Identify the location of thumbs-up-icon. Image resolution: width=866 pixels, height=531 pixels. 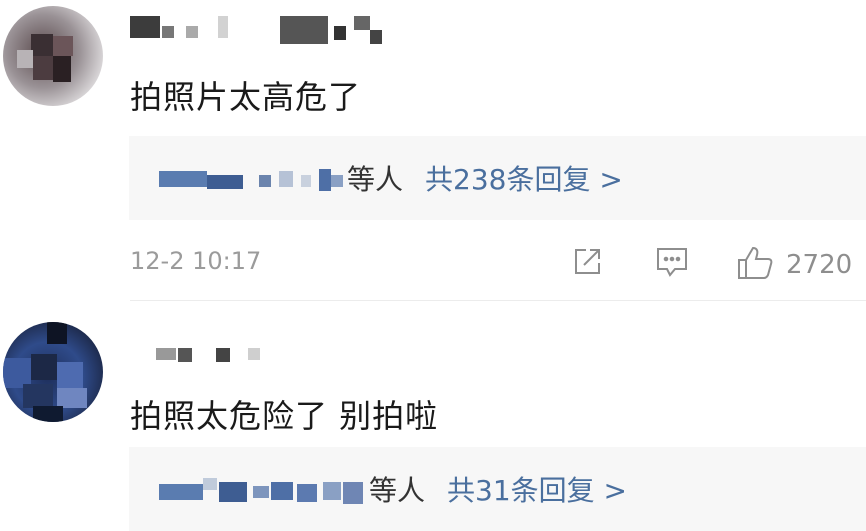
(755, 265).